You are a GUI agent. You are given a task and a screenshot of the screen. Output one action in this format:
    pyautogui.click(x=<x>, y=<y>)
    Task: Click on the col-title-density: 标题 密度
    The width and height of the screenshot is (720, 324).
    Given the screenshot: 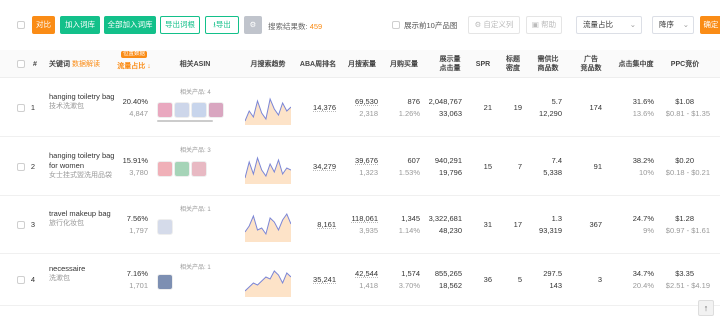 What is the action you would take?
    pyautogui.click(x=513, y=64)
    